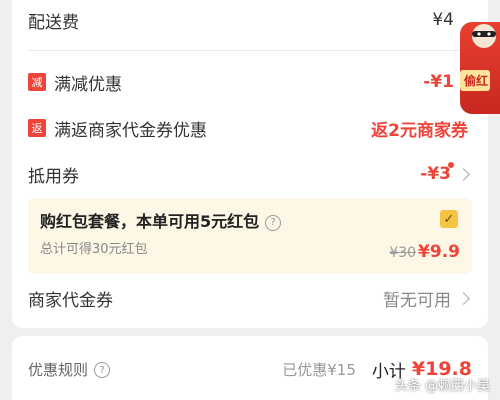 The height and width of the screenshot is (400, 500). I want to click on merchant-voucher-row: 商家代金券 暂无可用, so click(249, 298).